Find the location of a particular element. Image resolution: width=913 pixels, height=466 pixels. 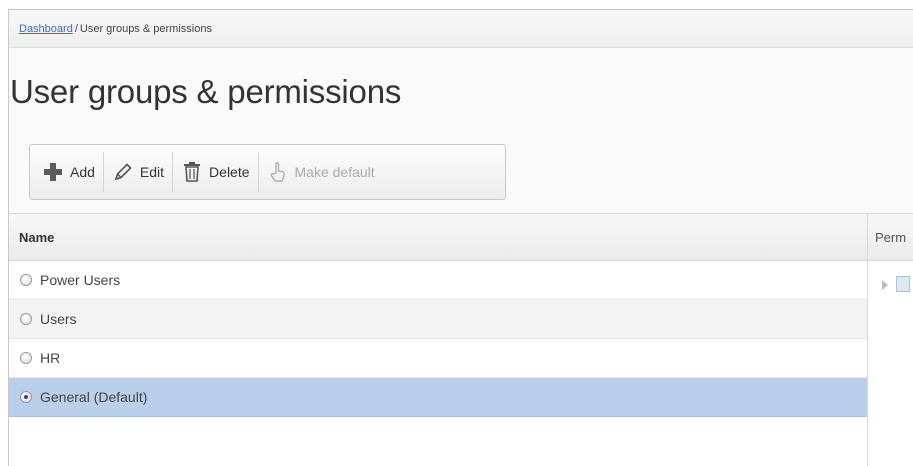

table-row: Users is located at coordinates (438, 319).